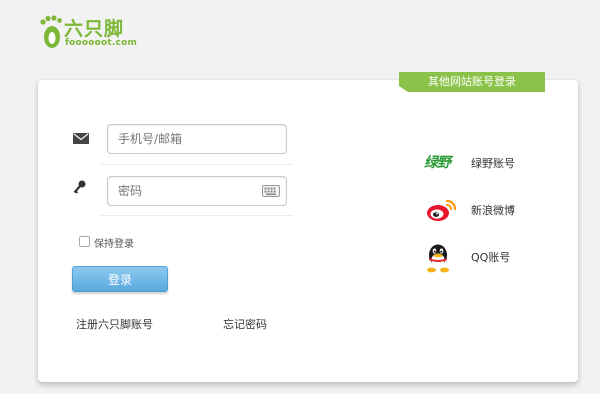 This screenshot has height=394, width=600. I want to click on qq-label: QQ账号, so click(491, 257).